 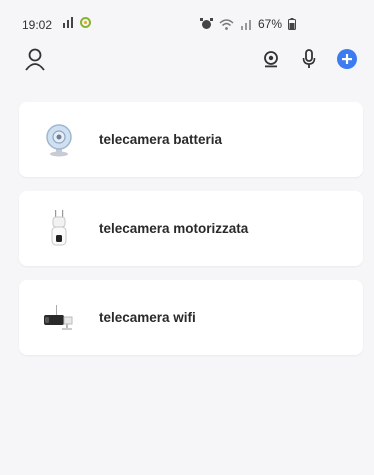 I want to click on device-card: telecamera wifi, so click(x=191, y=317).